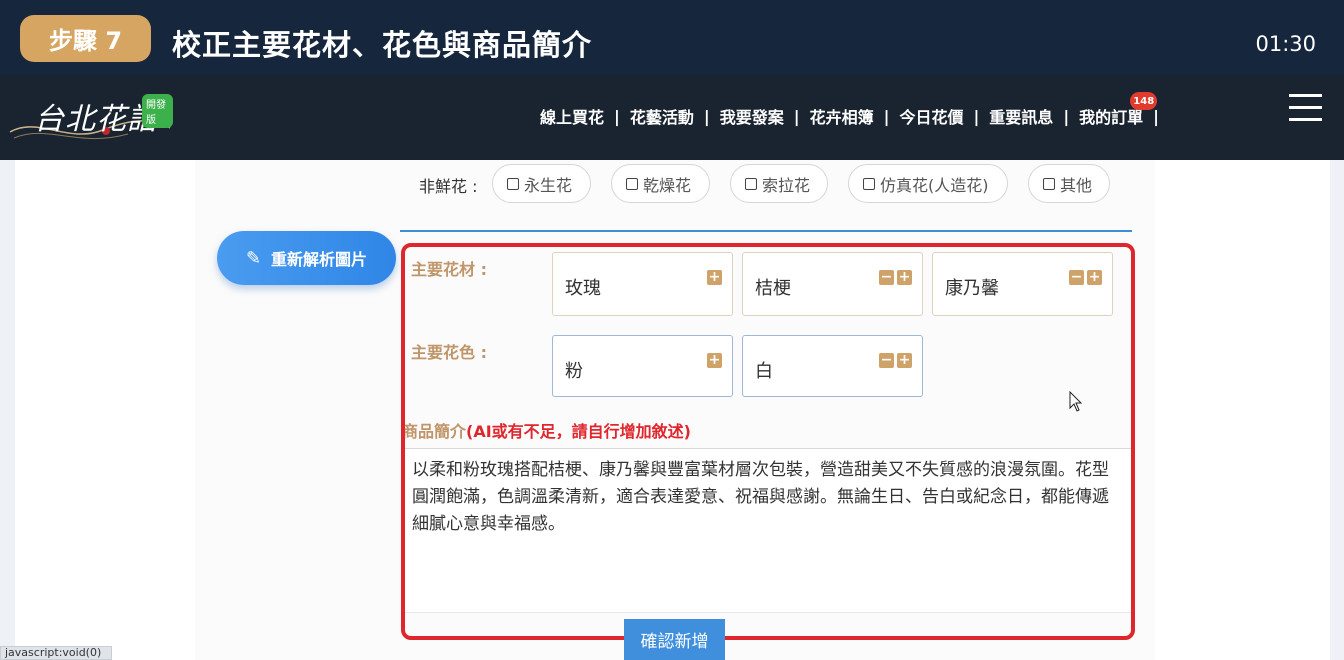  I want to click on magic-wand-icon: ✎, so click(253, 258).